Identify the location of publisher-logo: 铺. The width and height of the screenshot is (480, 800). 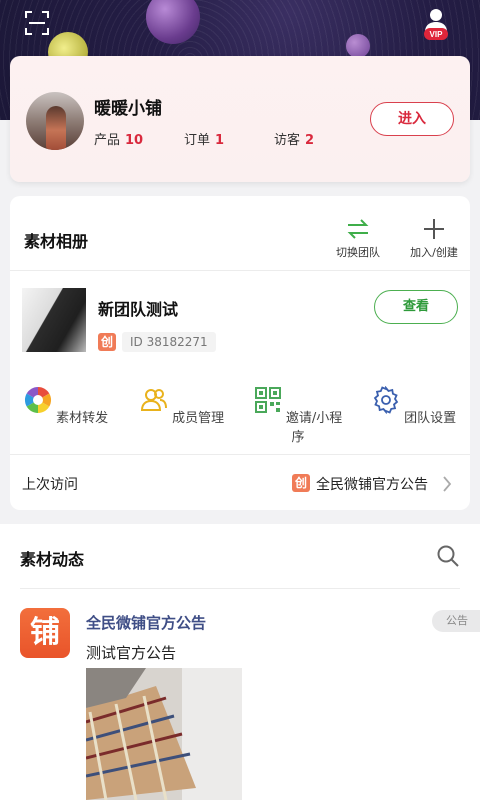
(45, 633).